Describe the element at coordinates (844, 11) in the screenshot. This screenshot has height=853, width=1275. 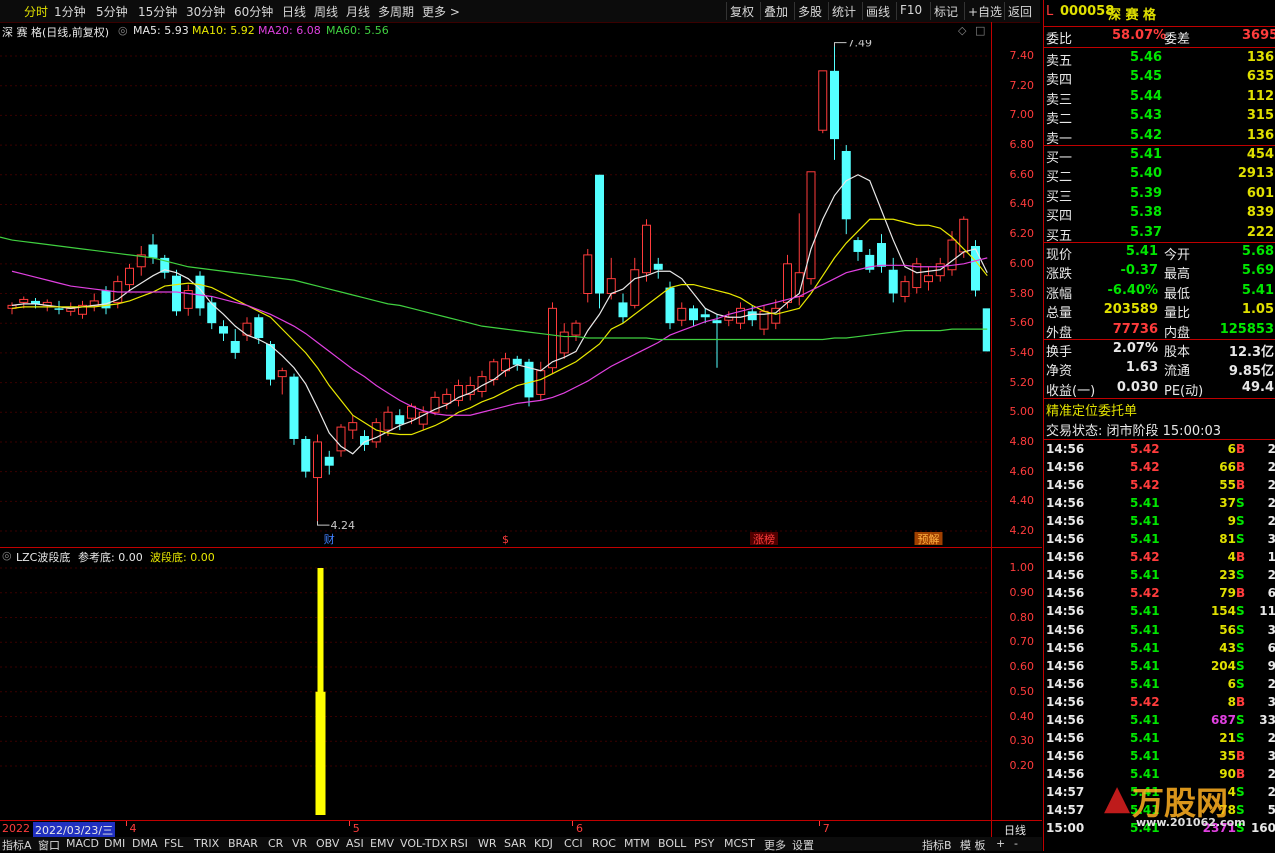
I see `toolbar-button-3: 统计` at that location.